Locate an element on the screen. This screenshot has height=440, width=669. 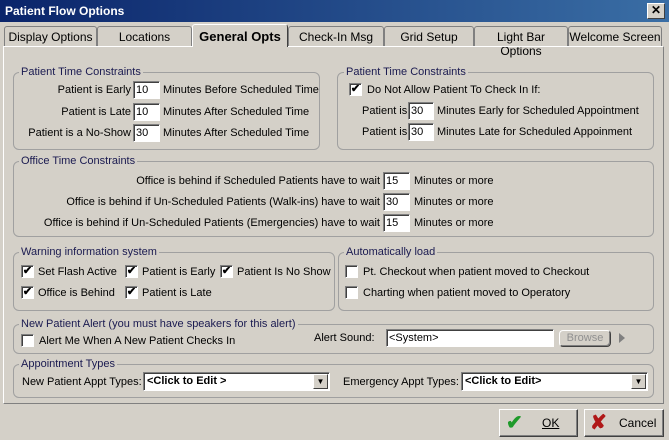
tab-light-bar-options: Light Bar Options is located at coordinates (521, 42).